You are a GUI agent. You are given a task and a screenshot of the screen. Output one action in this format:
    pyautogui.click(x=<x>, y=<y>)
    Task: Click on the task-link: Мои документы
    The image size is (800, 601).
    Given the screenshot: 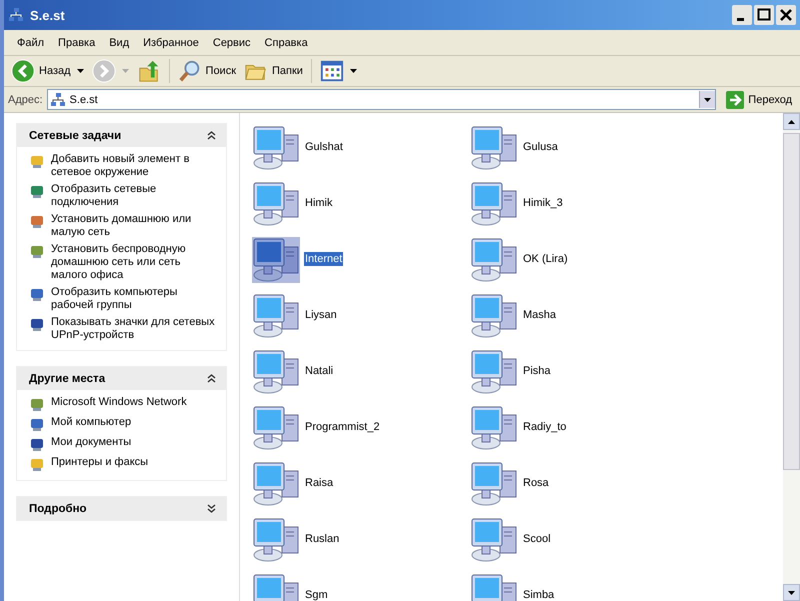 What is the action you would take?
    pyautogui.click(x=91, y=442)
    